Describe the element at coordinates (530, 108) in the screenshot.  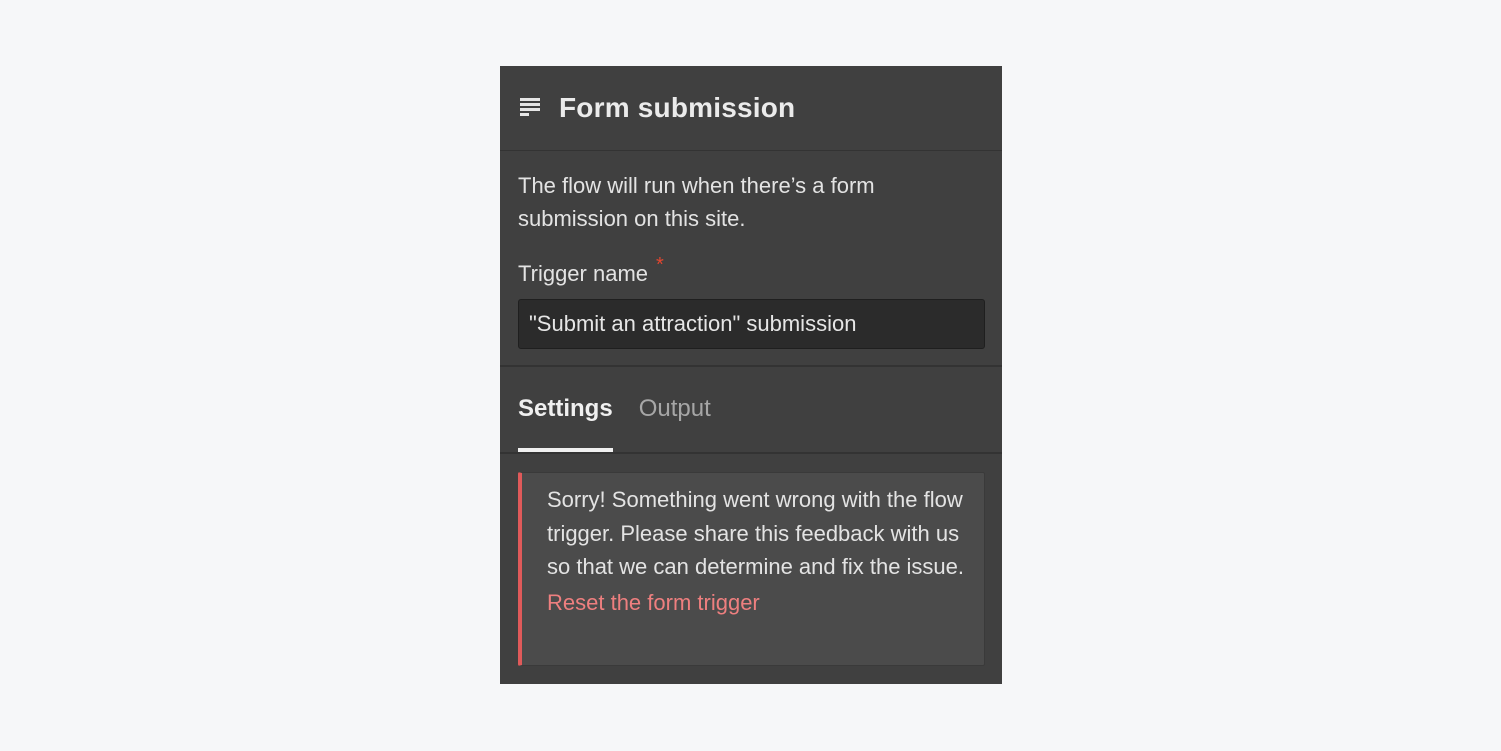
I see `form-icon` at that location.